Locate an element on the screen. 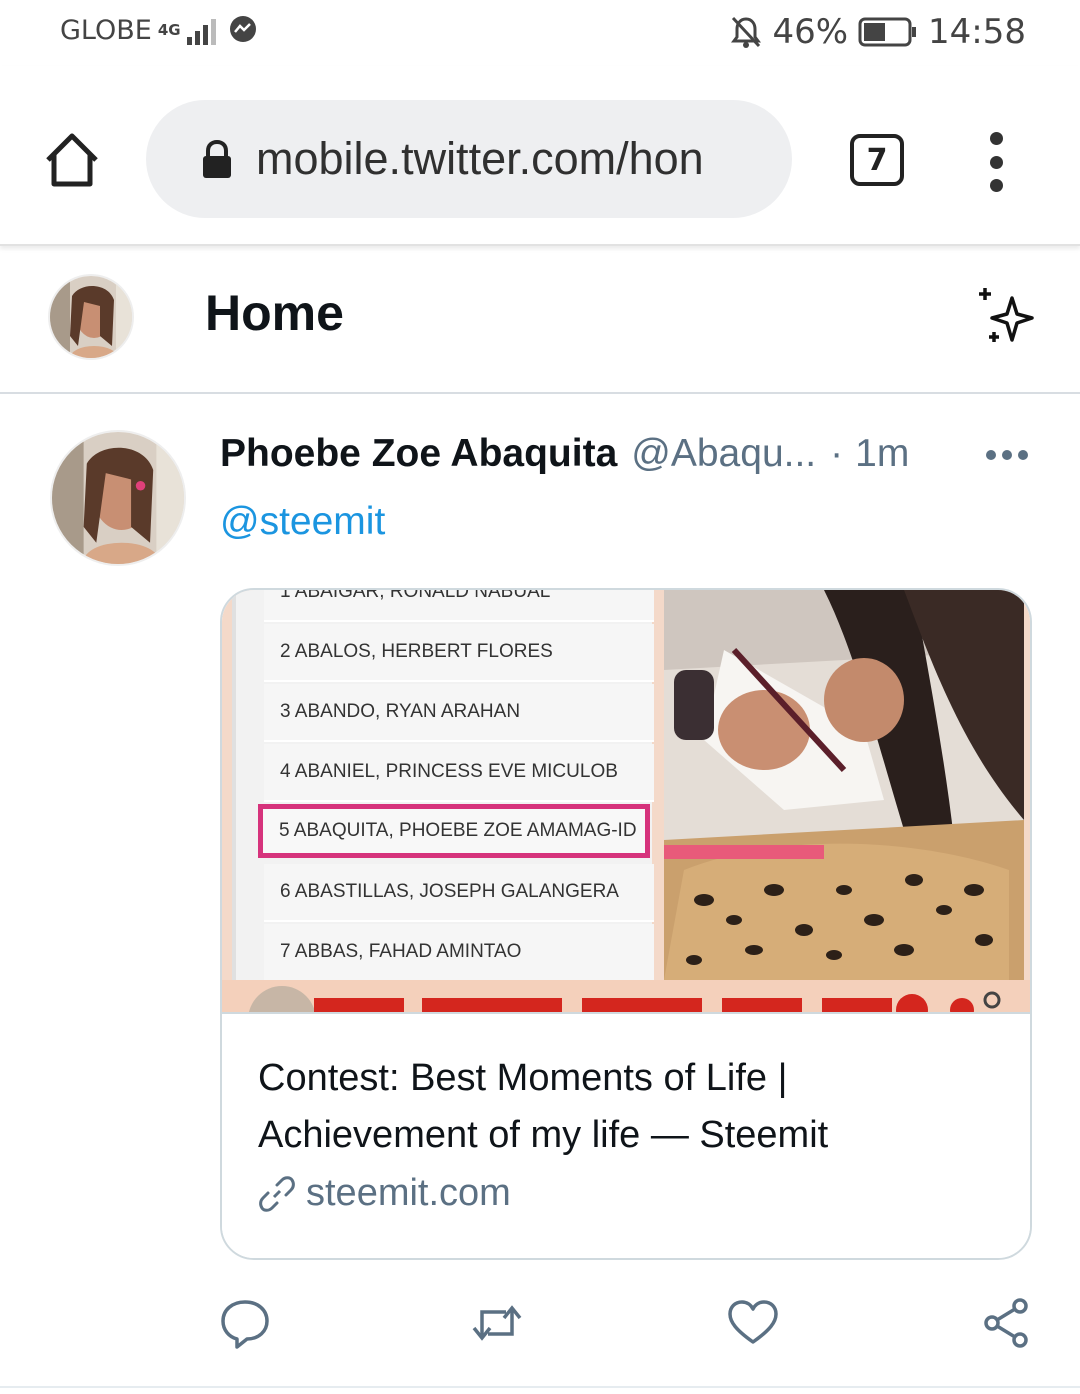  signal-icon is located at coordinates (201, 32).